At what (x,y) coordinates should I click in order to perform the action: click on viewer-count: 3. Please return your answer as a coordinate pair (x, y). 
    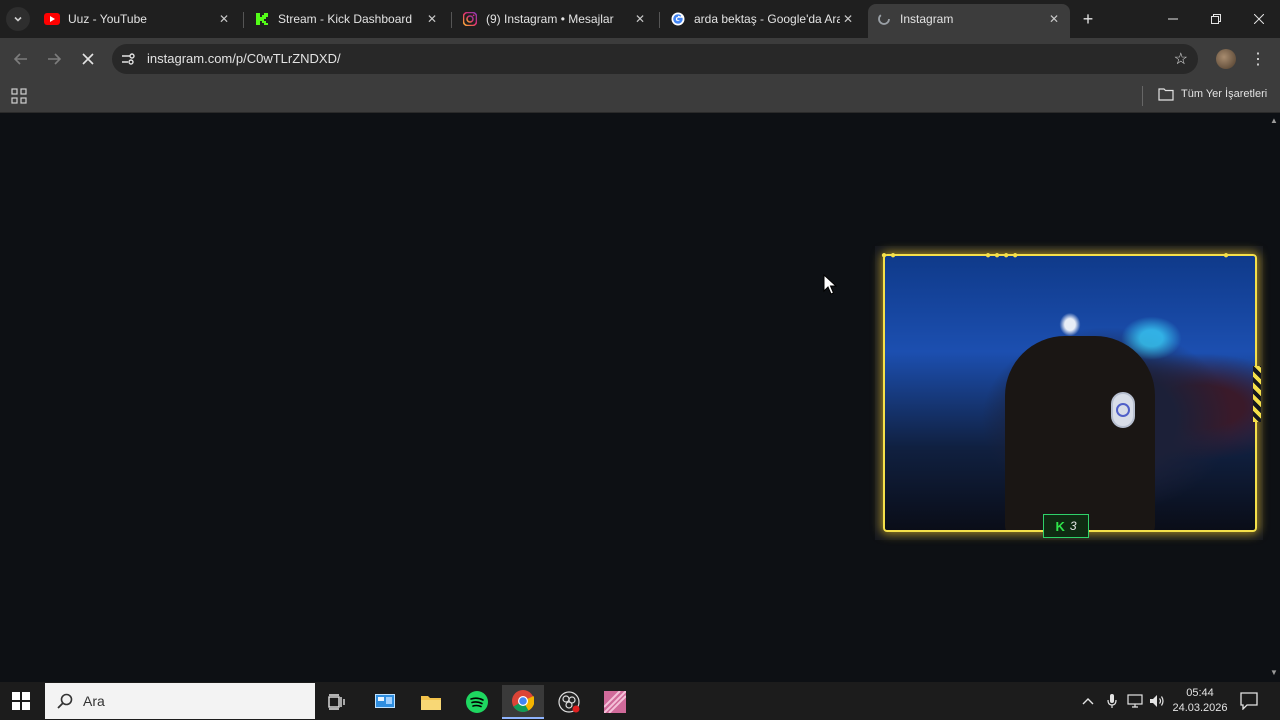
    Looking at the image, I should click on (1073, 526).